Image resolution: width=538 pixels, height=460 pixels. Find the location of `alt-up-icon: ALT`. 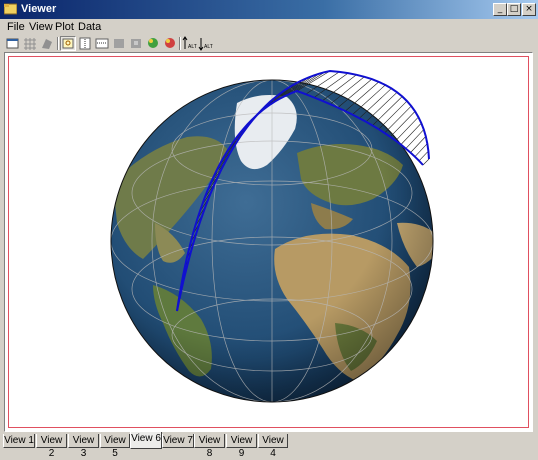

alt-up-icon: ALT is located at coordinates (190, 43).